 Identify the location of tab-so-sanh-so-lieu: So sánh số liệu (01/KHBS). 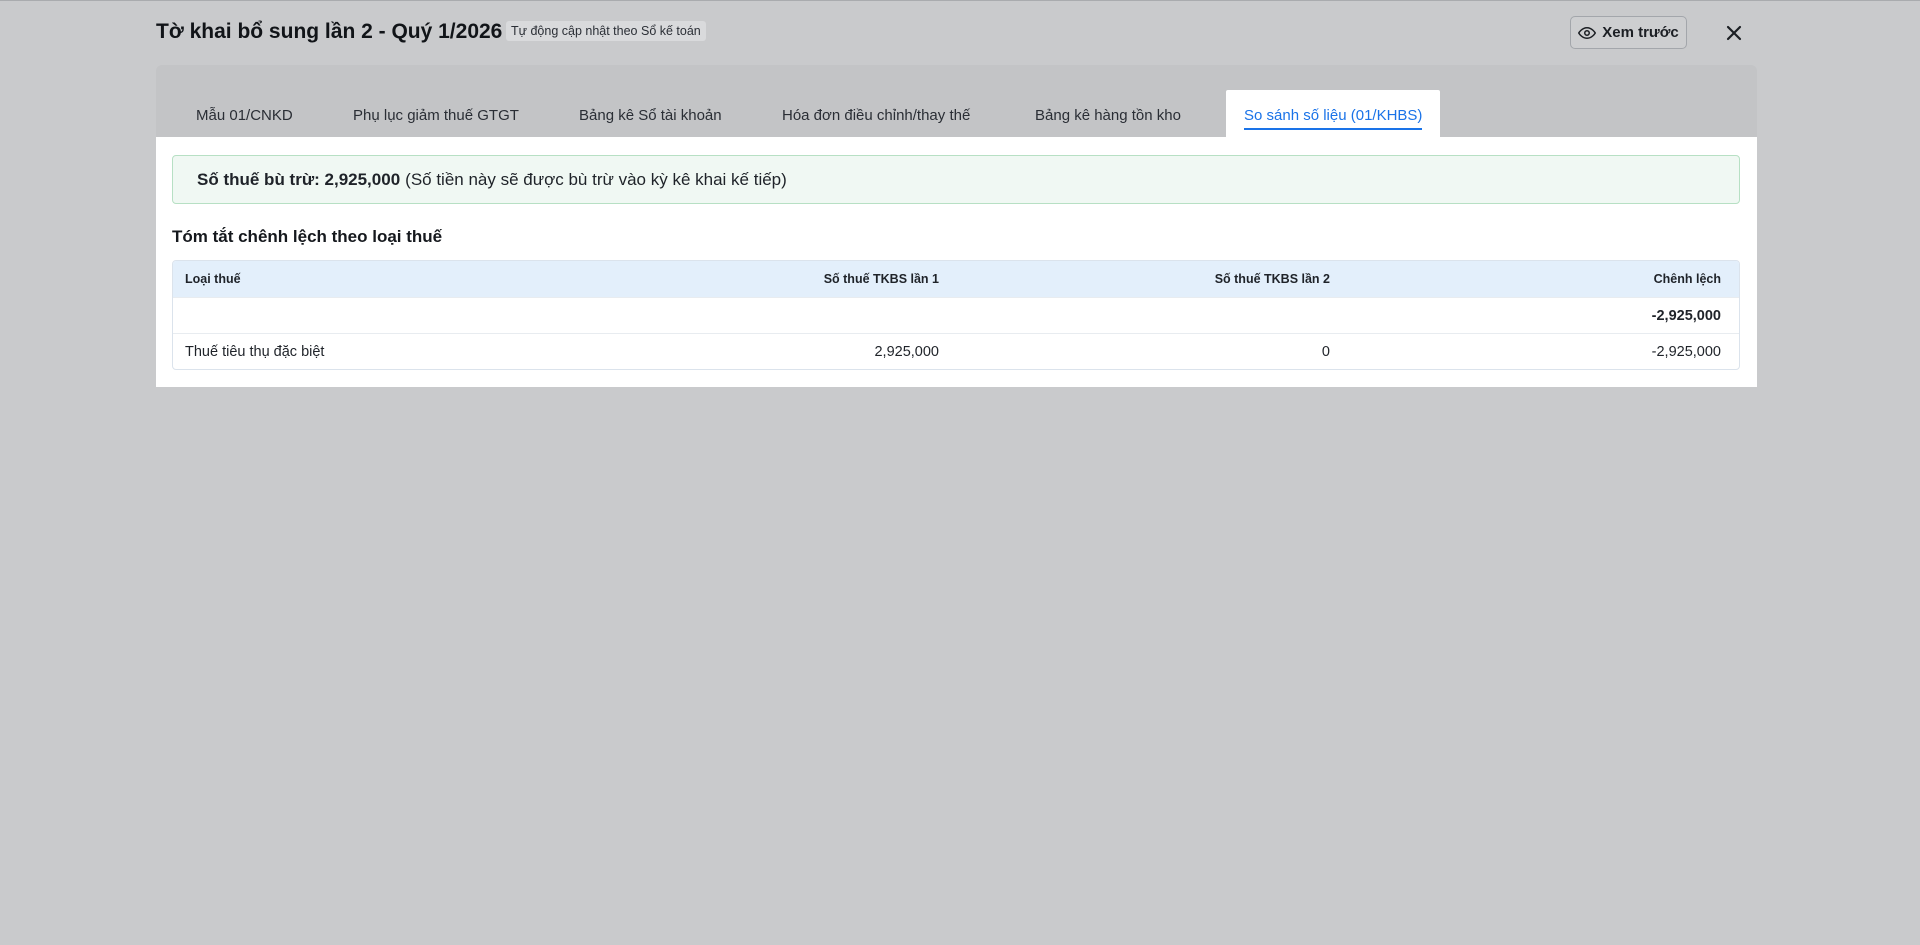
(1333, 113).